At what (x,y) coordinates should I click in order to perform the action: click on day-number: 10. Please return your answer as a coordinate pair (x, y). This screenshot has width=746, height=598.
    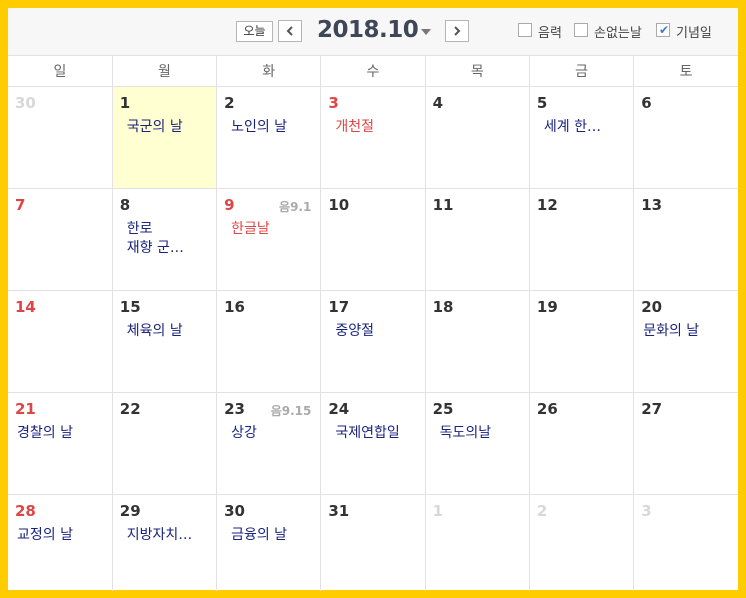
    Looking at the image, I should click on (339, 204).